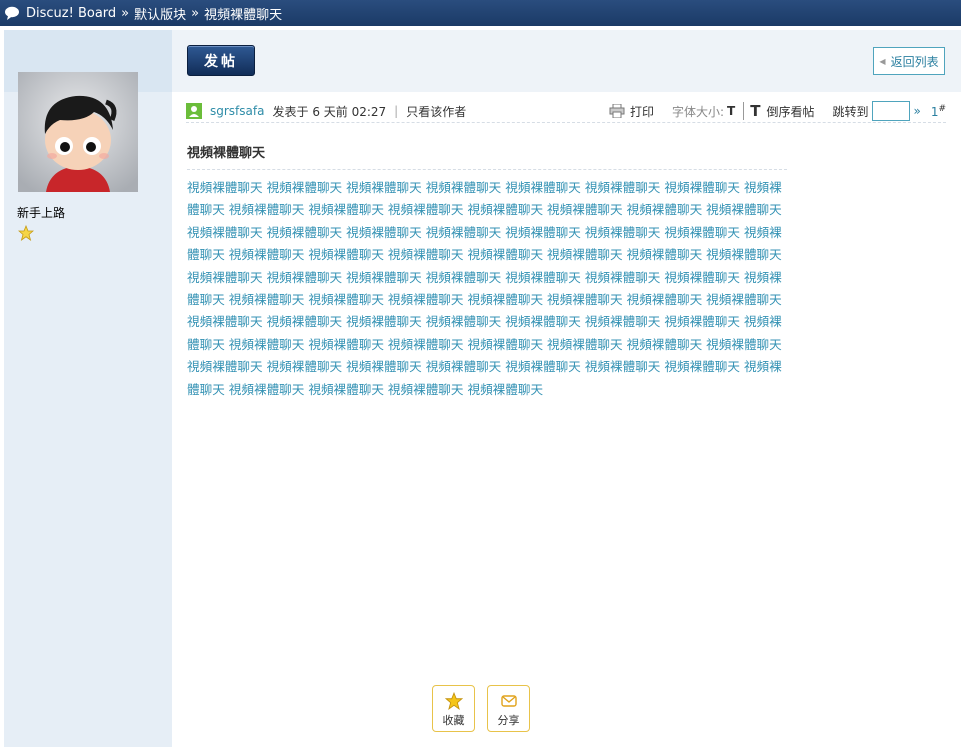 The image size is (961, 747). I want to click on only-author-link: 只看该作者, so click(436, 111).